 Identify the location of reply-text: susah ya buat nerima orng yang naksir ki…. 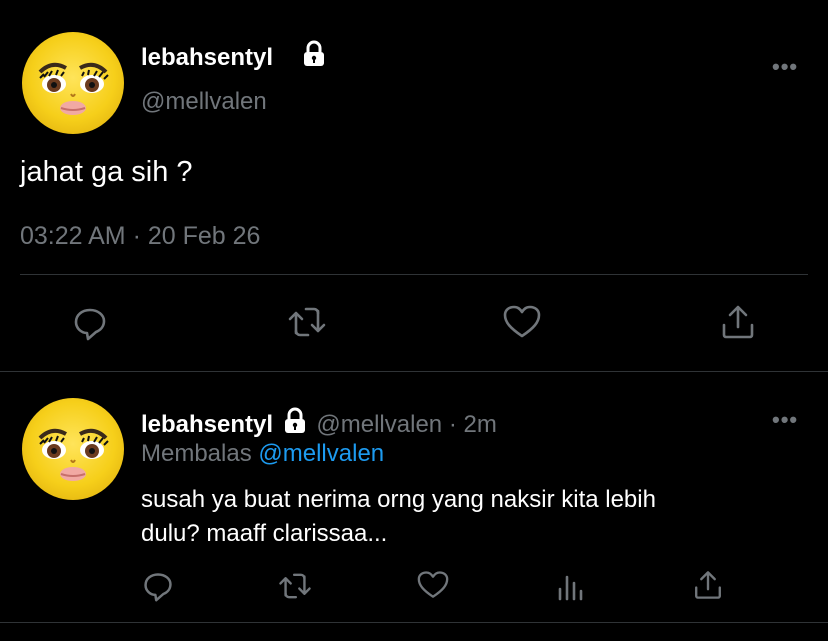
(398, 517).